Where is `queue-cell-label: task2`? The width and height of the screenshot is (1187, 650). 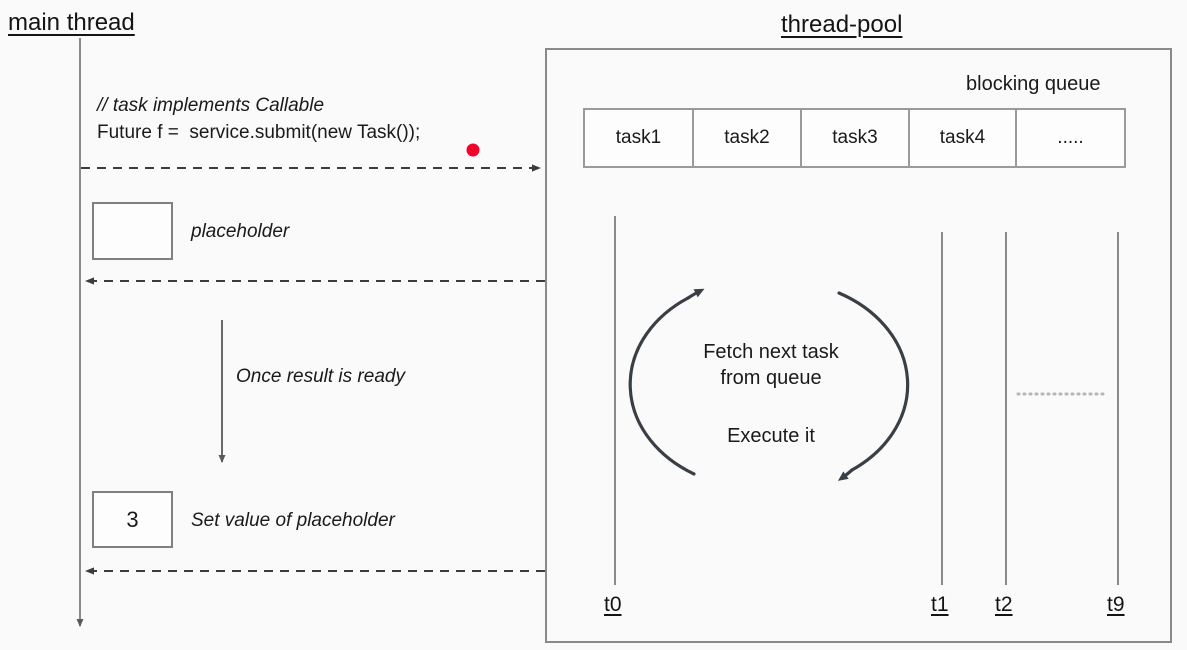
queue-cell-label: task2 is located at coordinates (747, 137).